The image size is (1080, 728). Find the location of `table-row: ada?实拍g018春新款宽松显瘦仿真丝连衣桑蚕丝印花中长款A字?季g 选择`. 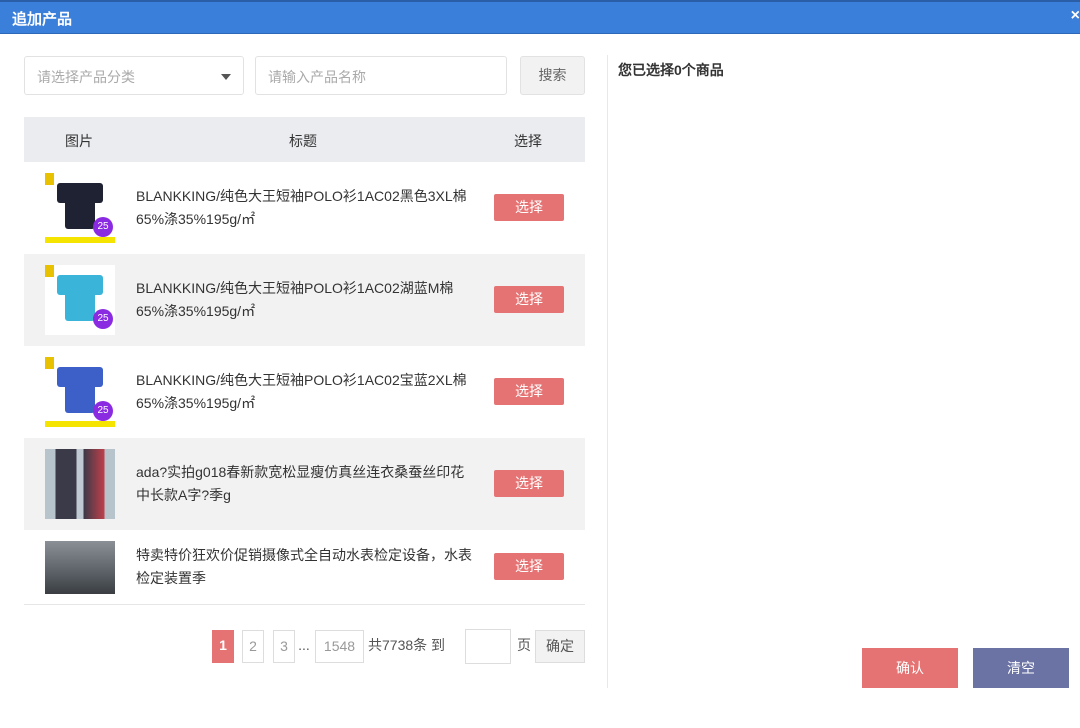

table-row: ada?实拍g018春新款宽松显瘦仿真丝连衣桑蚕丝印花中长款A字?季g 选择 is located at coordinates (304, 484).